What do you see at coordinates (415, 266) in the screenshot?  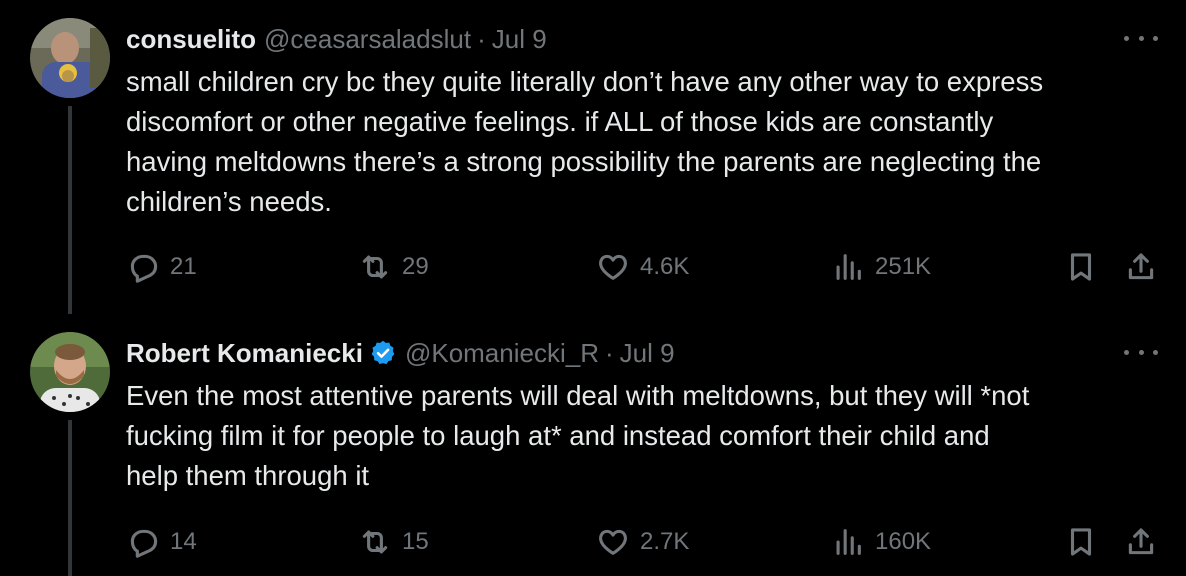 I see `repost-count: 29` at bounding box center [415, 266].